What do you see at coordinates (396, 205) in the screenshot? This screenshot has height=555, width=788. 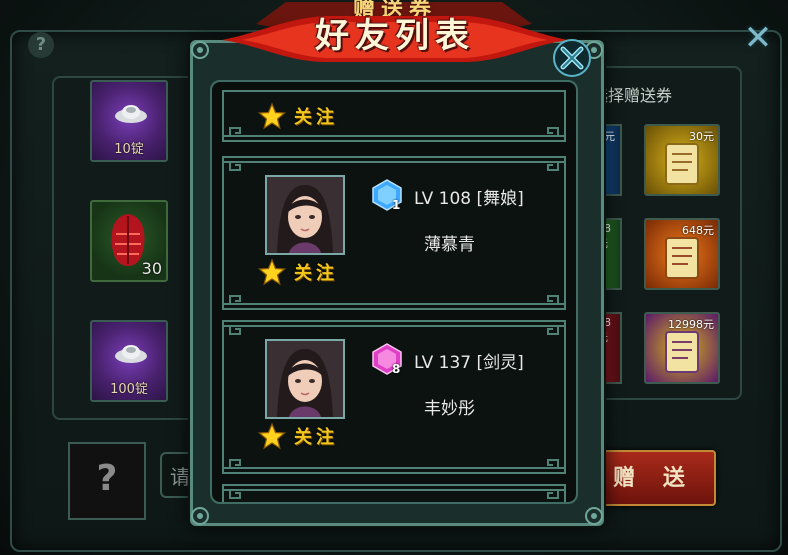 I see `gem-count: 1` at bounding box center [396, 205].